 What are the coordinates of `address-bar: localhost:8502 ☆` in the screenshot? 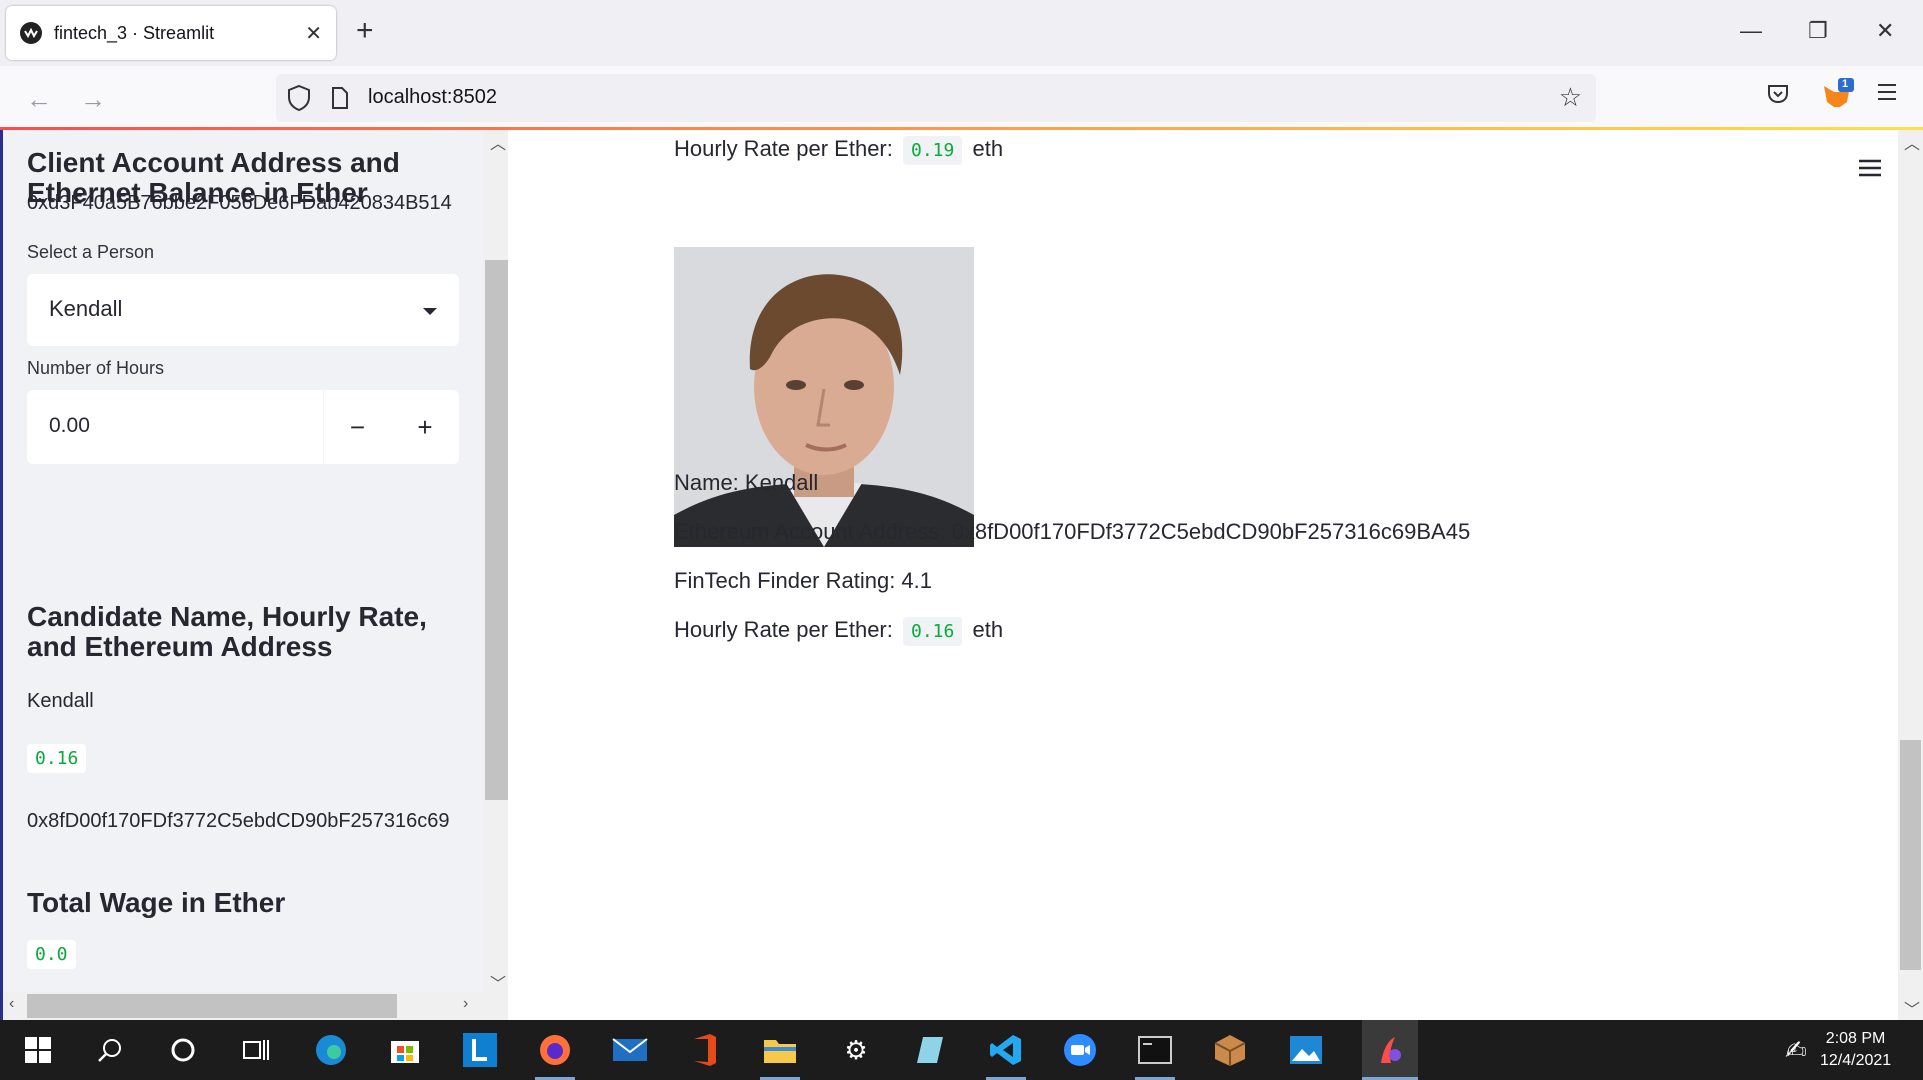 It's located at (936, 98).